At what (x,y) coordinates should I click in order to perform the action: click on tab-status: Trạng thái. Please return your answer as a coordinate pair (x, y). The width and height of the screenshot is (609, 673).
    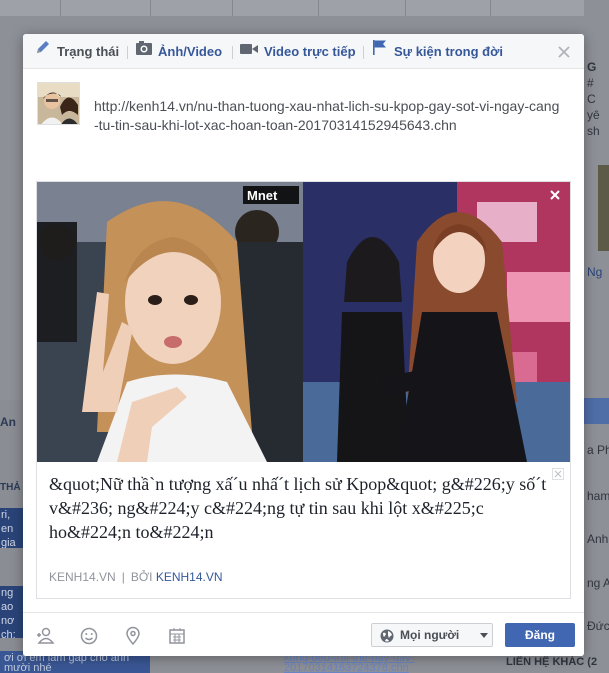
    Looking at the image, I should click on (77, 51).